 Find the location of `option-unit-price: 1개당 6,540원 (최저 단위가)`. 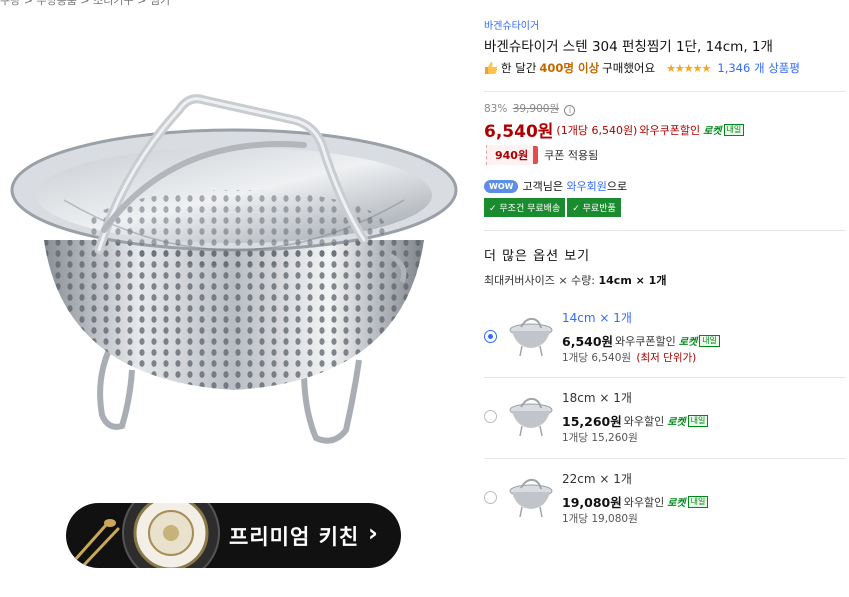

option-unit-price: 1개당 6,540원 (최저 단위가) is located at coordinates (629, 357).